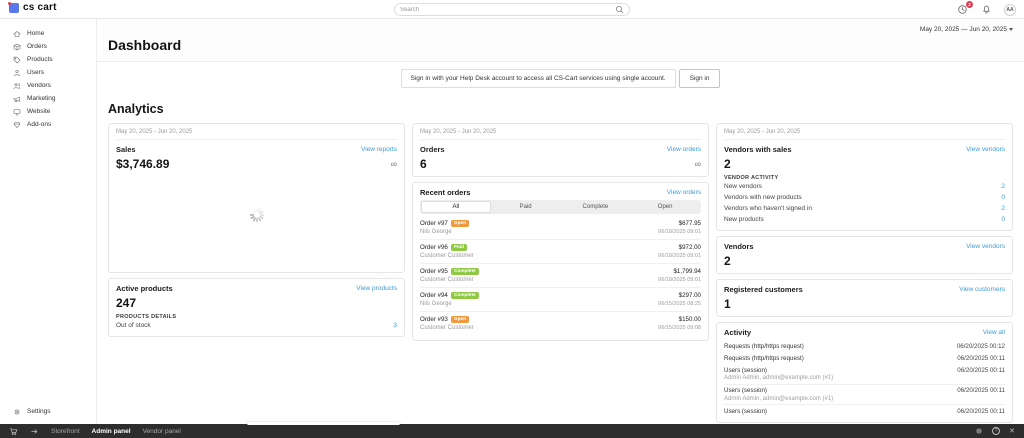  I want to click on order-status-tab: Paid, so click(526, 207).